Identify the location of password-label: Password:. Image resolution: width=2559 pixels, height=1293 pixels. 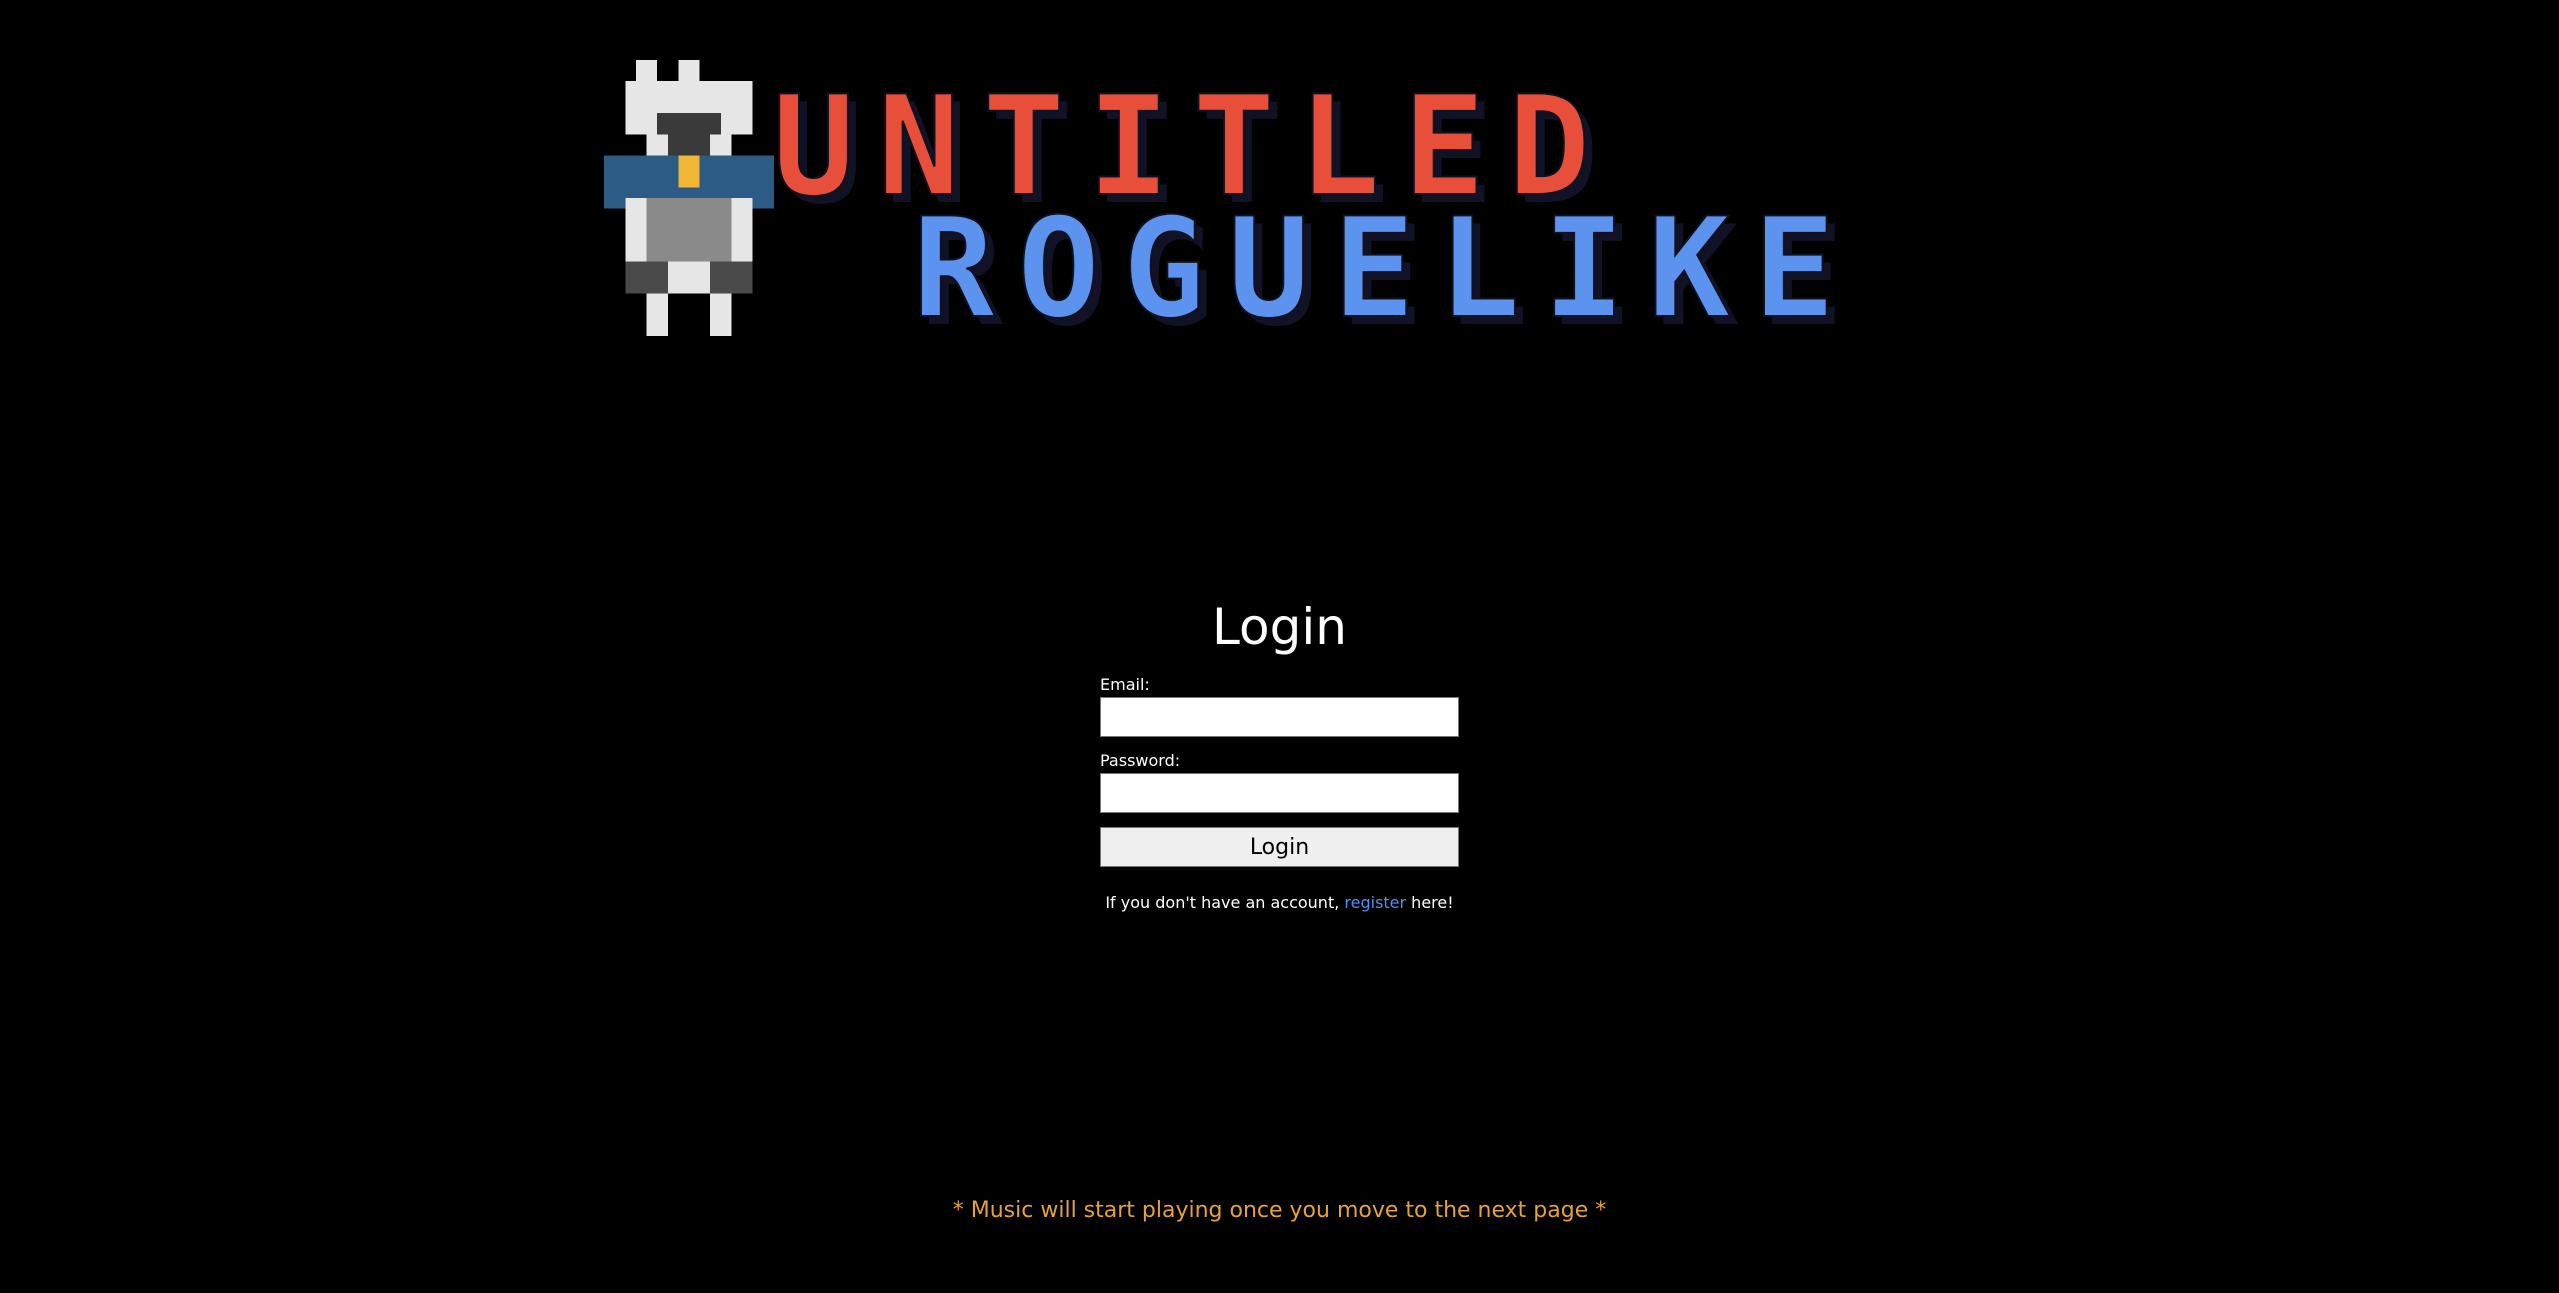
(1140, 760).